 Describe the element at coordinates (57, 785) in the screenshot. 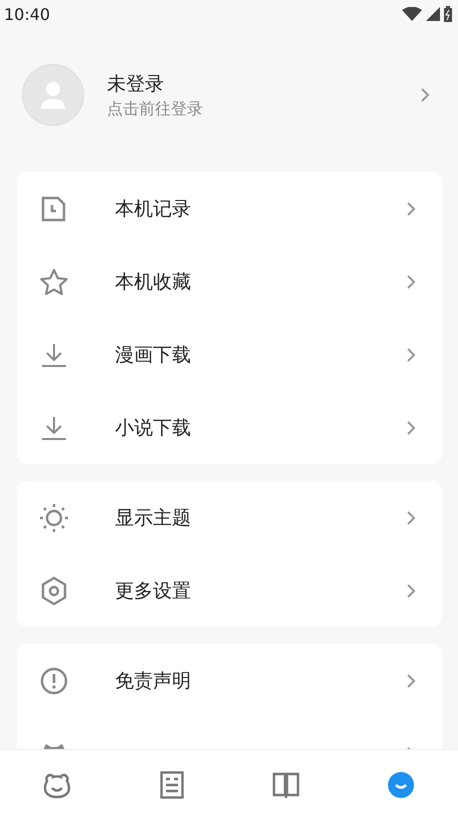

I see `bear-icon` at that location.